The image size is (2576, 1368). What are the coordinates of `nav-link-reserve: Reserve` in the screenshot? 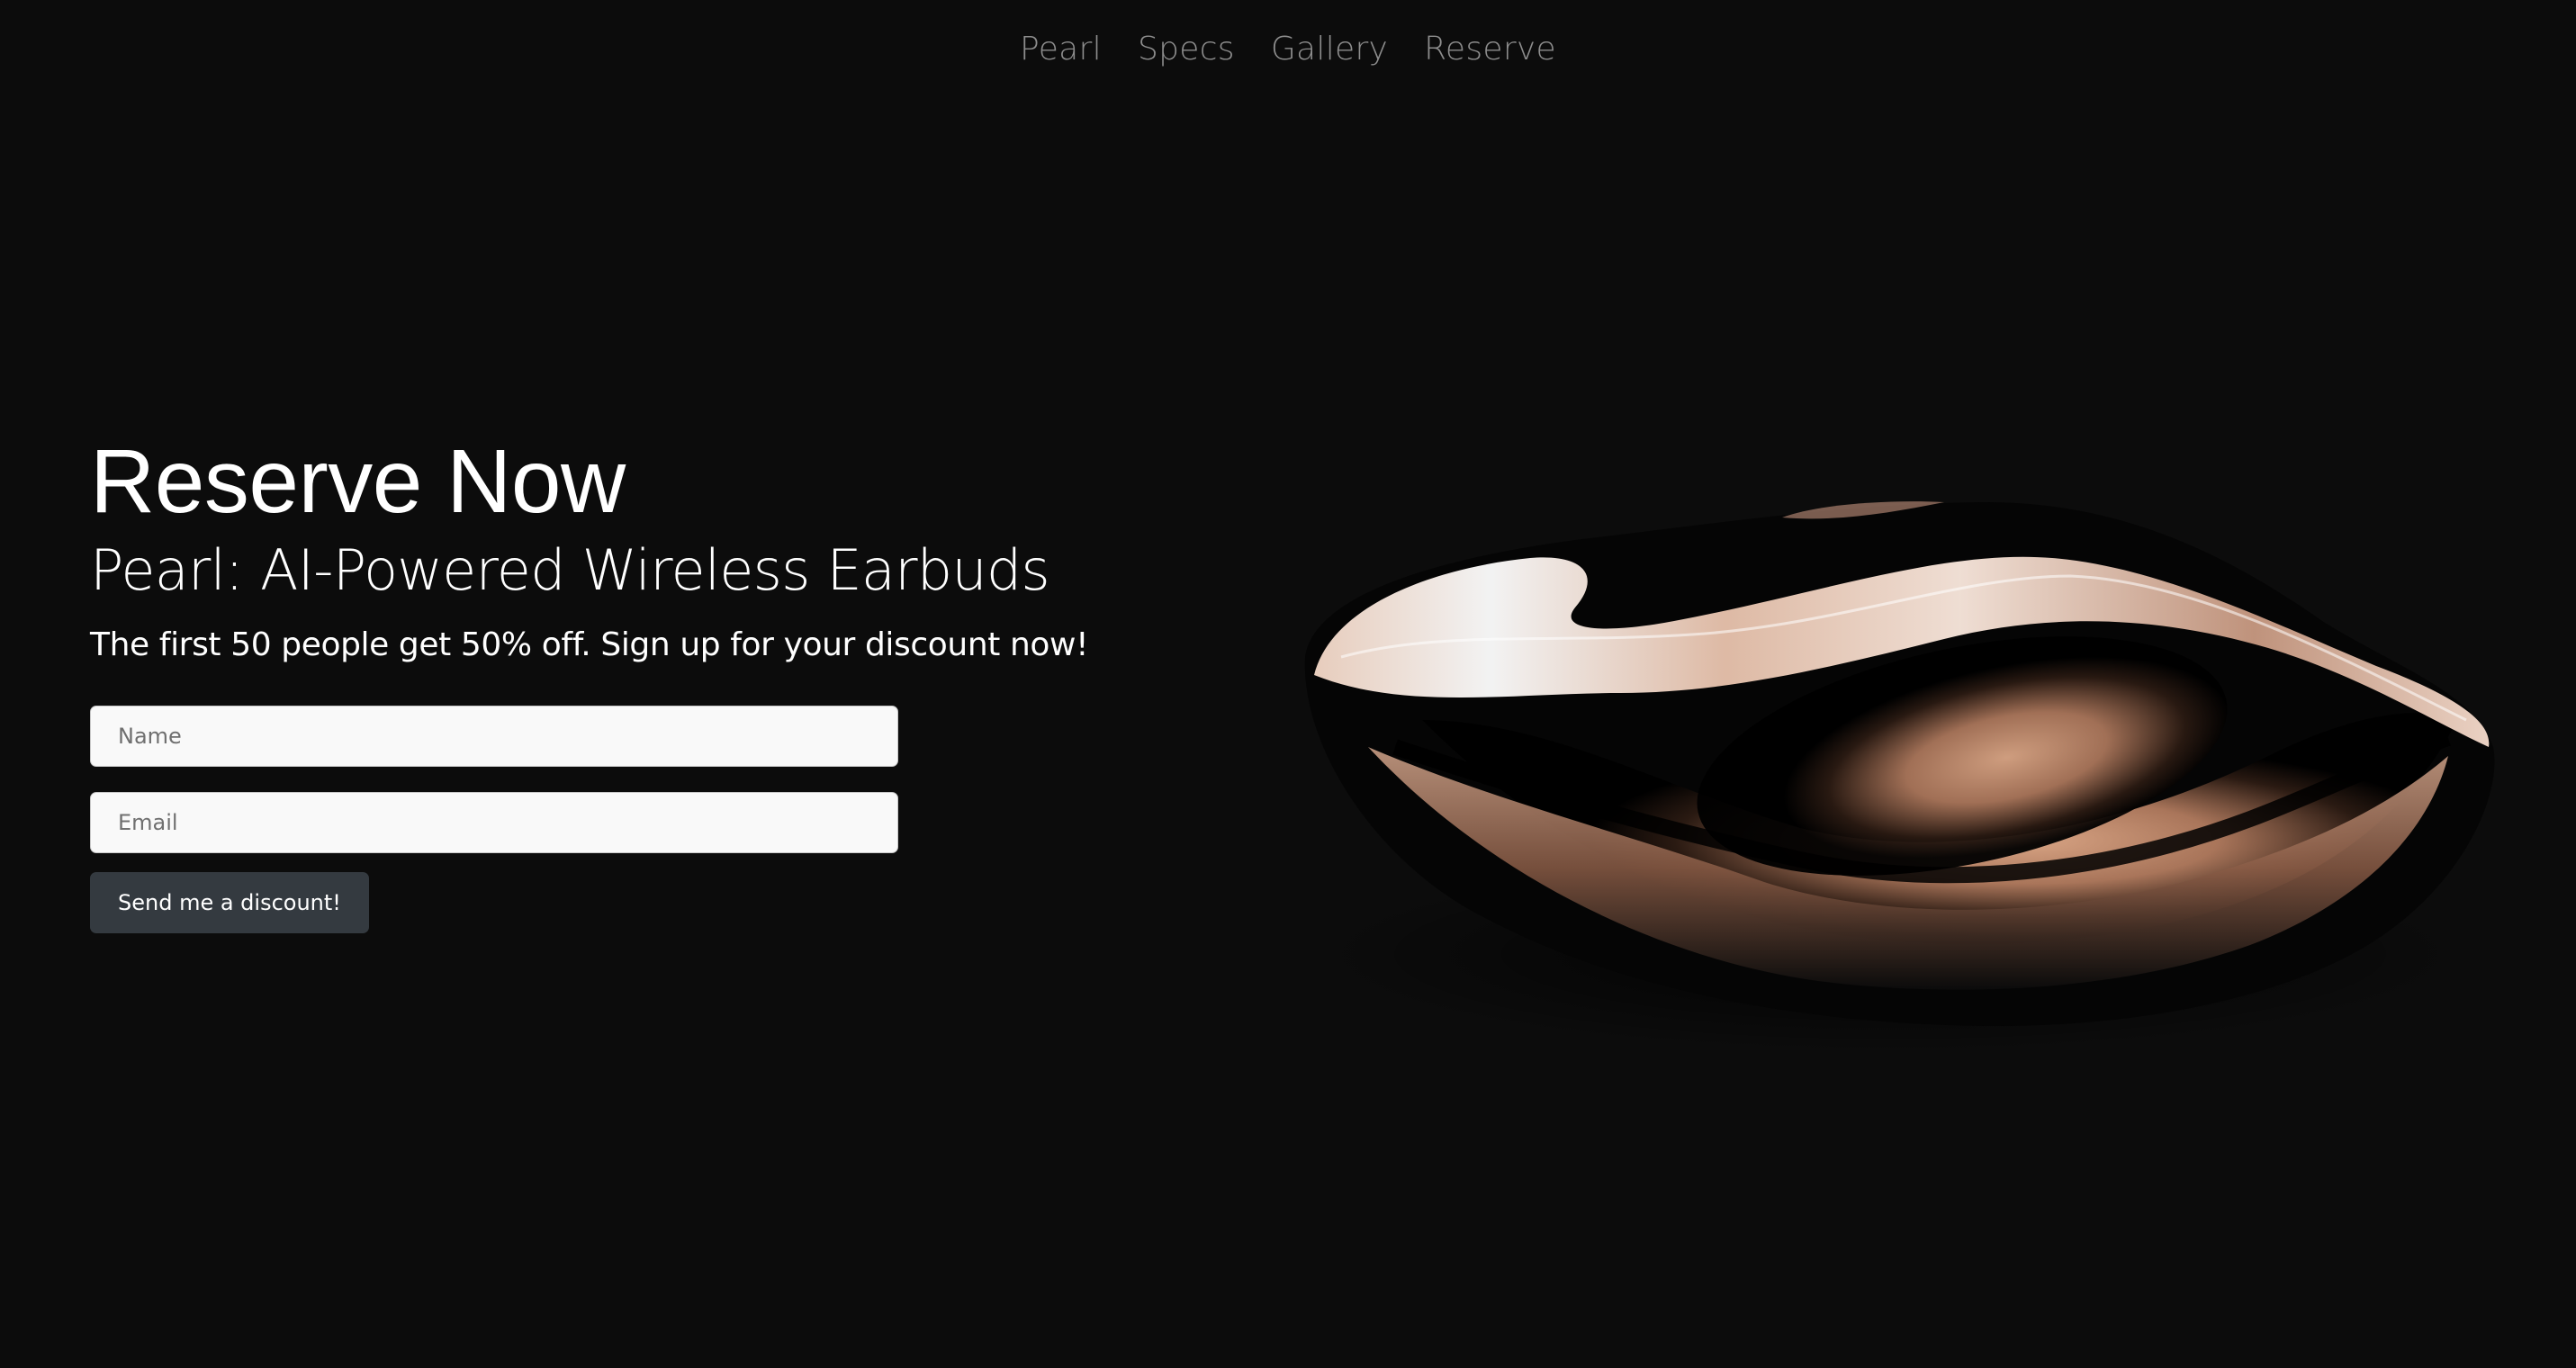 It's located at (1490, 49).